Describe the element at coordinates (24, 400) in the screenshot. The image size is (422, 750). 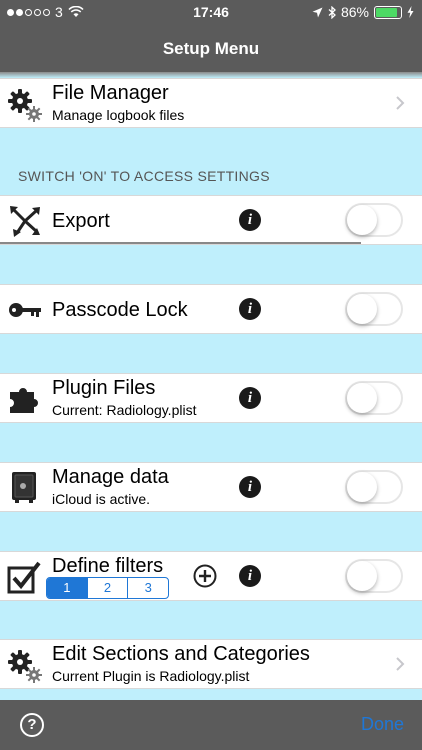
I see `puzzle-icon` at that location.